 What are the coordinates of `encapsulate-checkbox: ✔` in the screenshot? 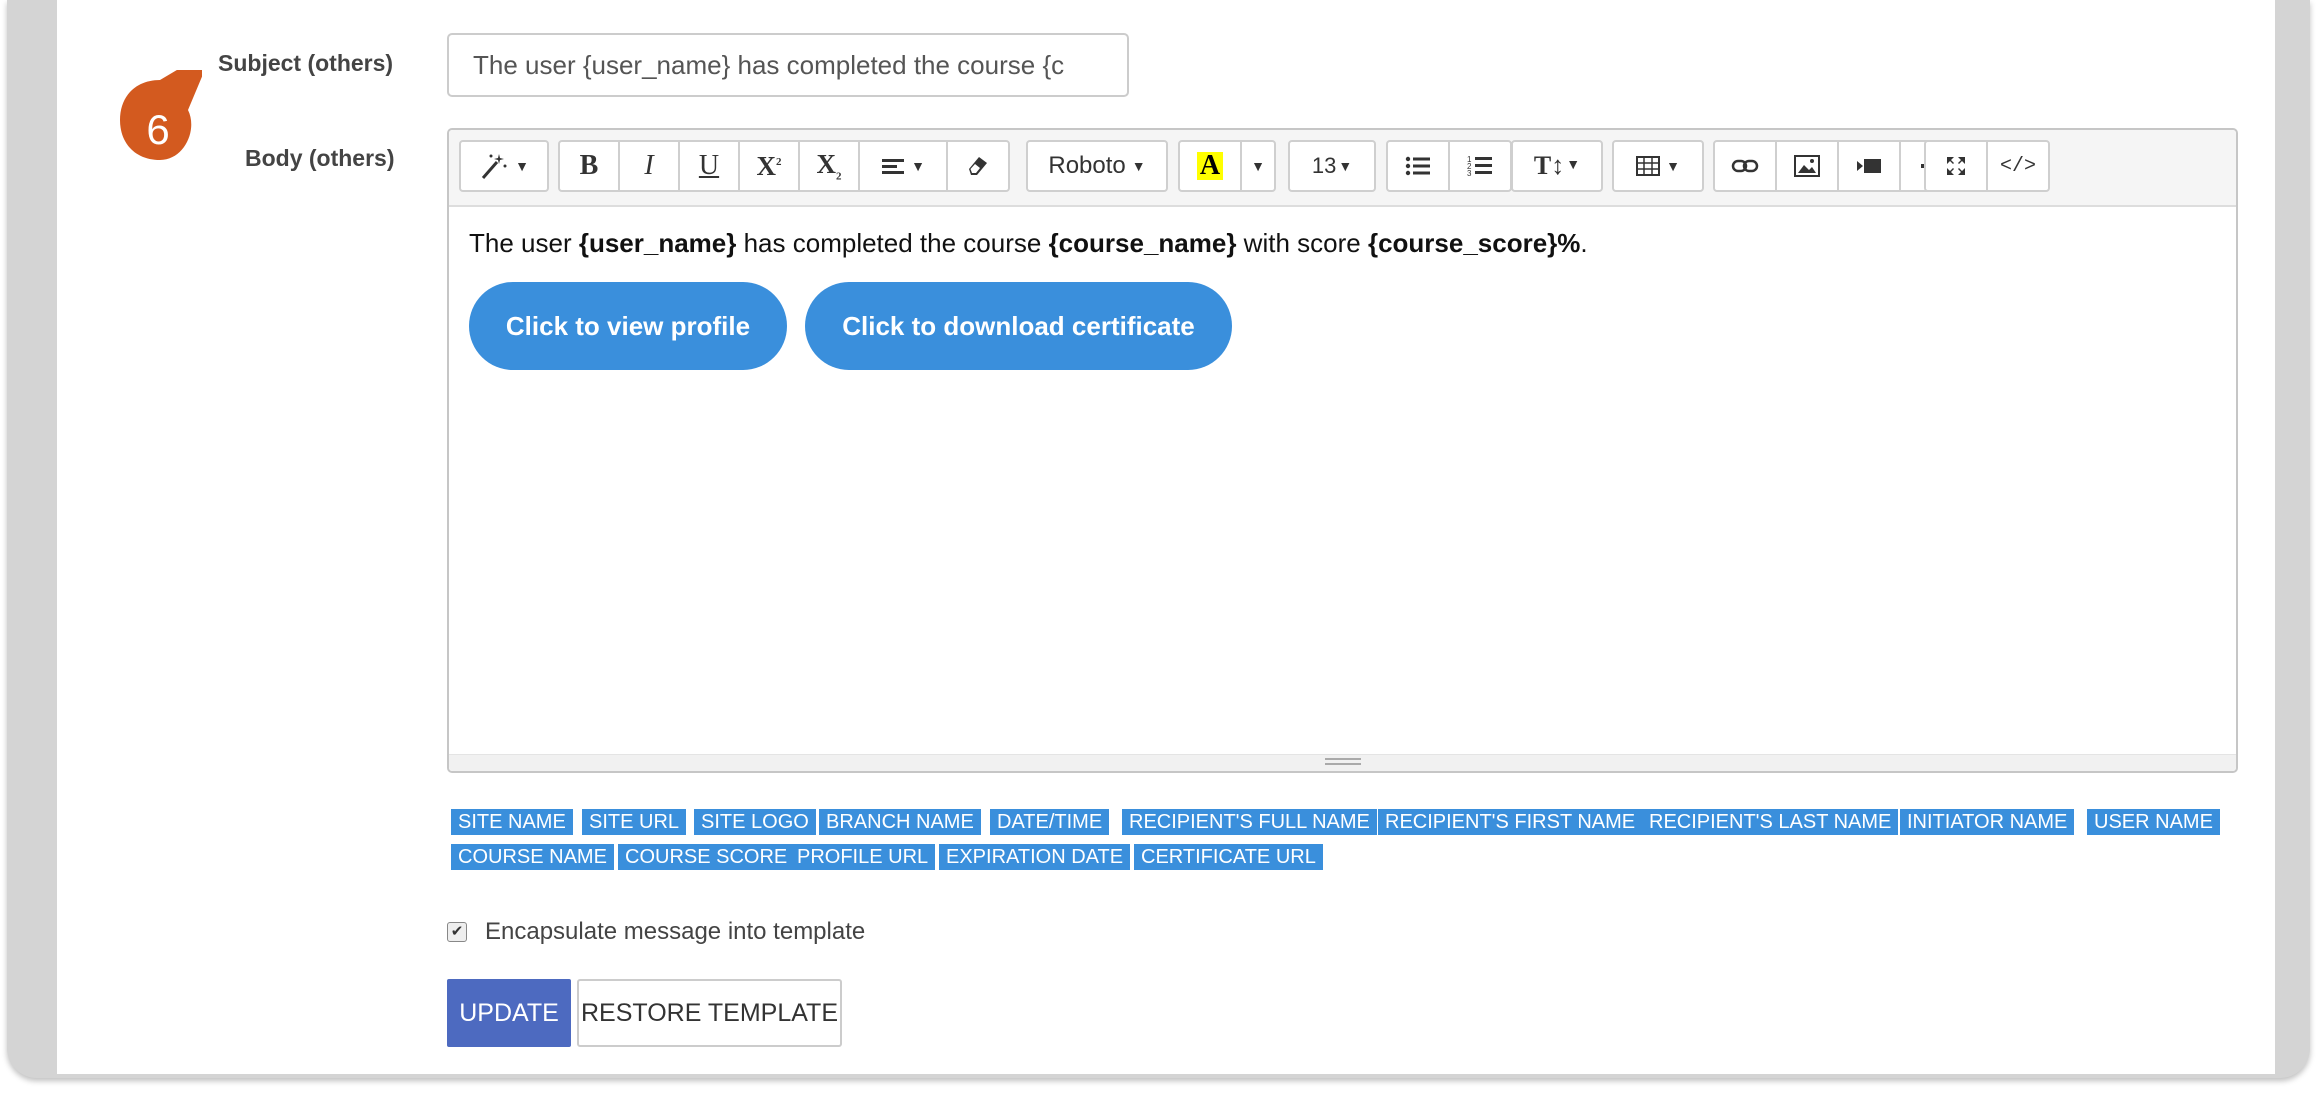 It's located at (457, 932).